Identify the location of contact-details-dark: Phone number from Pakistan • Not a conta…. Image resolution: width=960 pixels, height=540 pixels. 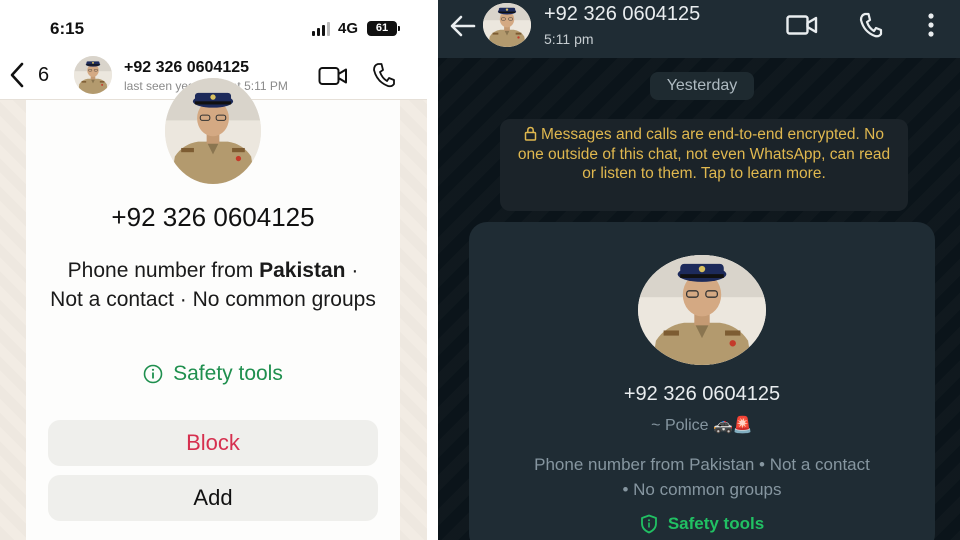
(702, 477).